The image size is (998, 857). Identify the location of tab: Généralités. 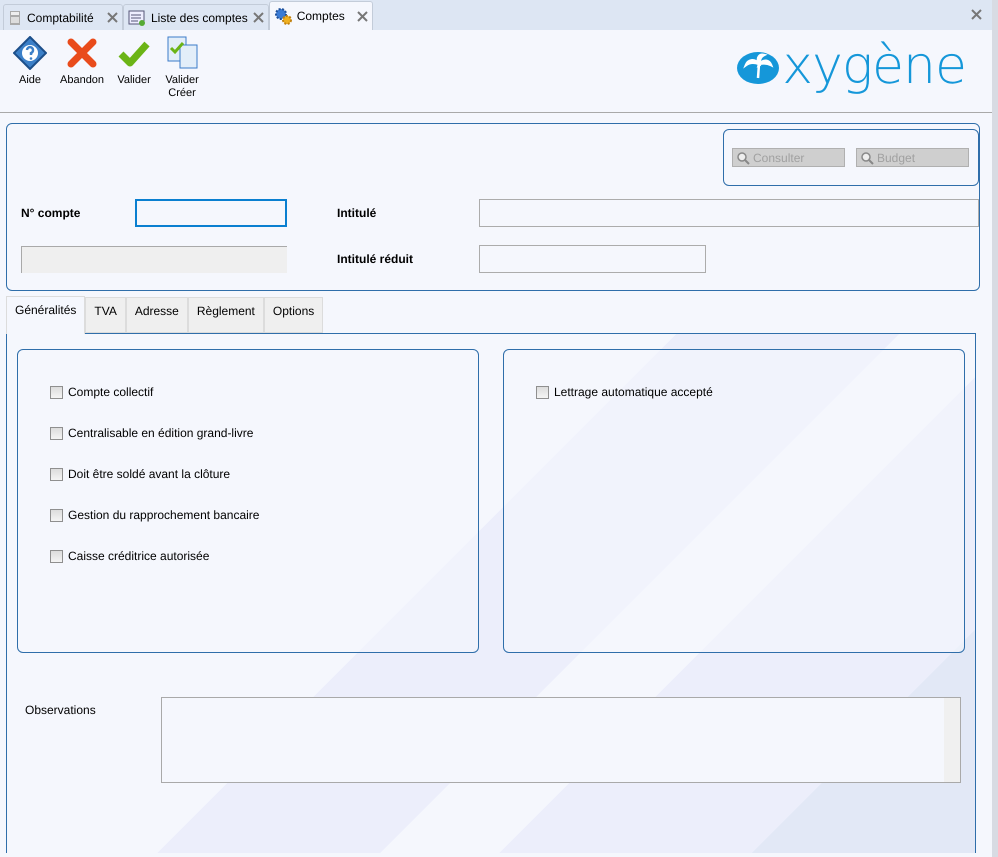
(46, 315).